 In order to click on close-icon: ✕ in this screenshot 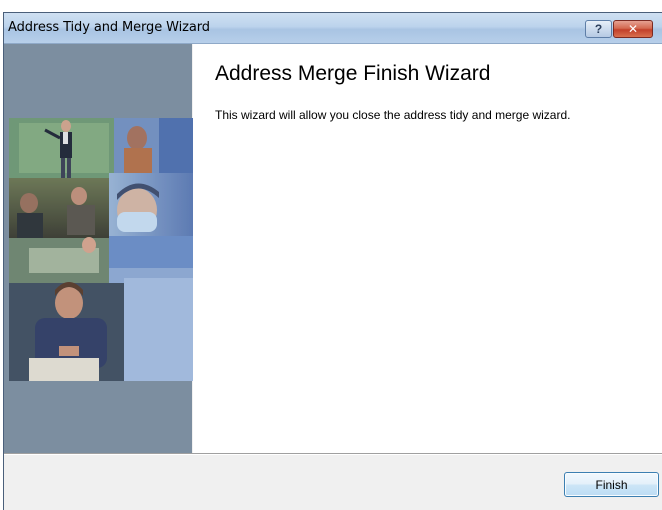, I will do `click(633, 29)`.